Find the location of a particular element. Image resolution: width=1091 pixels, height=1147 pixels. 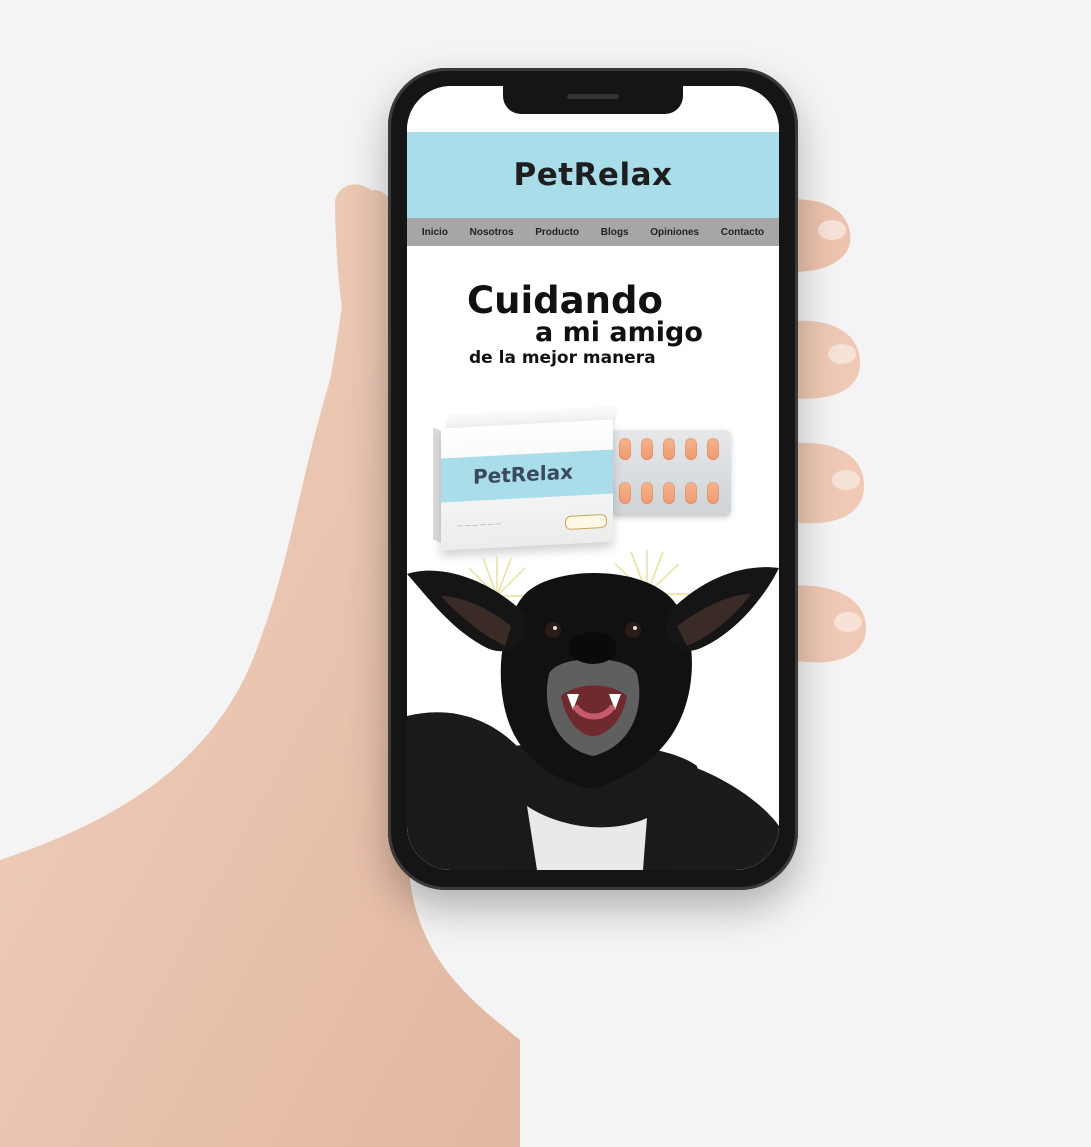

hero-headline-line1: Cuidando is located at coordinates (565, 300).